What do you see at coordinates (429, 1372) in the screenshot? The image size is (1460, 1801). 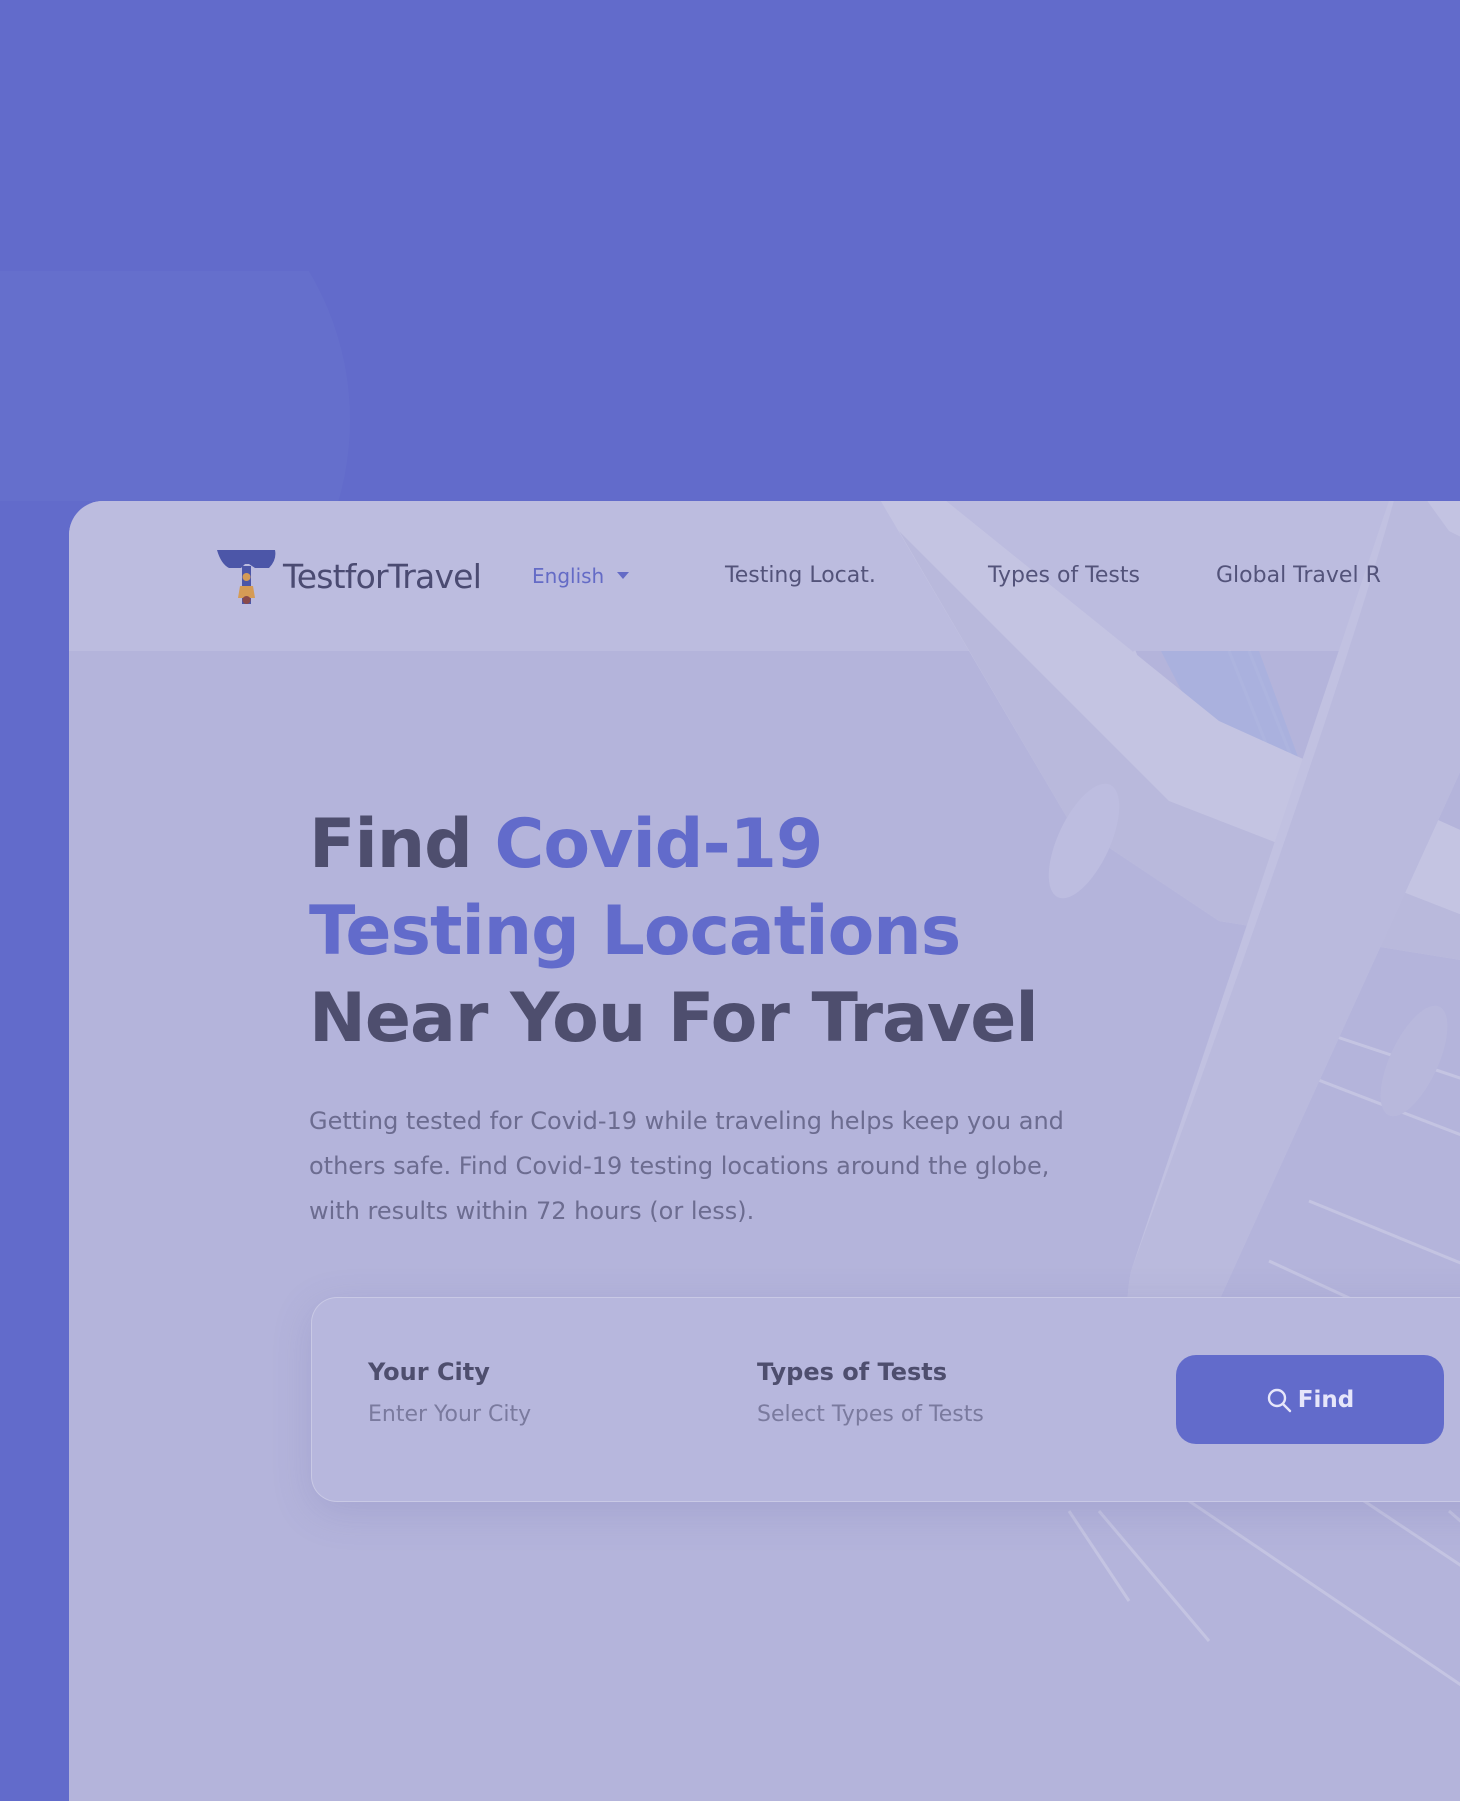 I see `city-label: Your City` at bounding box center [429, 1372].